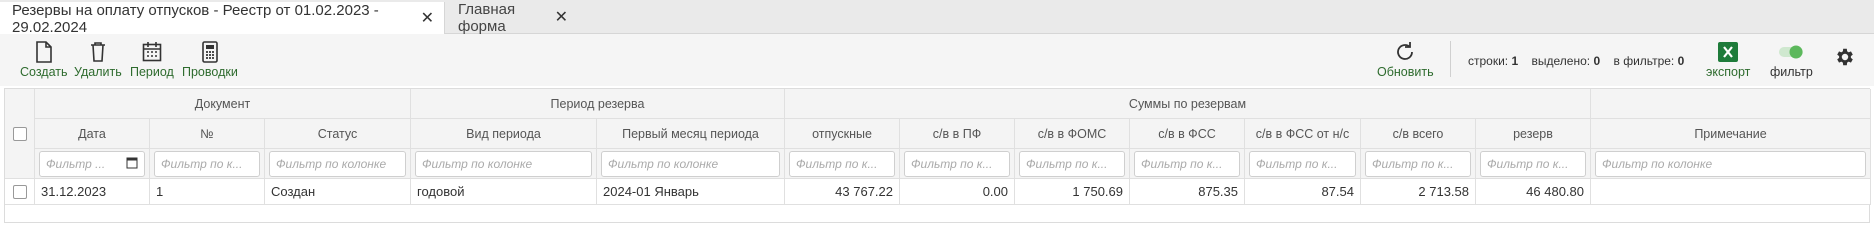 The height and width of the screenshot is (240, 1874). I want to click on row-counters: строки: 1 выделено: 0 в фильтре: 0, so click(1576, 61).